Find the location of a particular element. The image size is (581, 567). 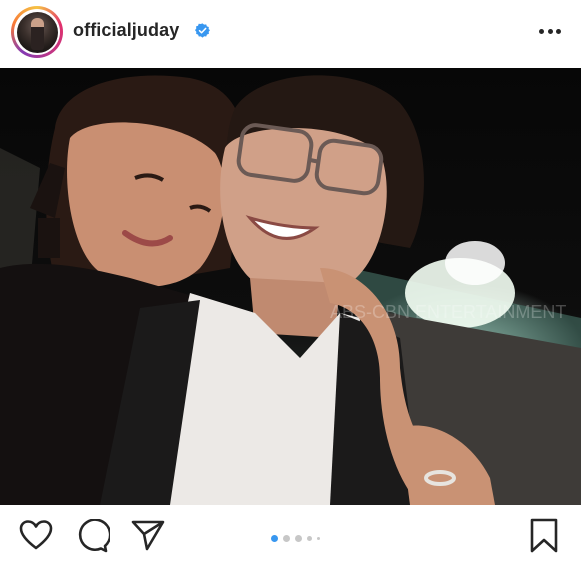

post-actions-bar is located at coordinates (290, 536).